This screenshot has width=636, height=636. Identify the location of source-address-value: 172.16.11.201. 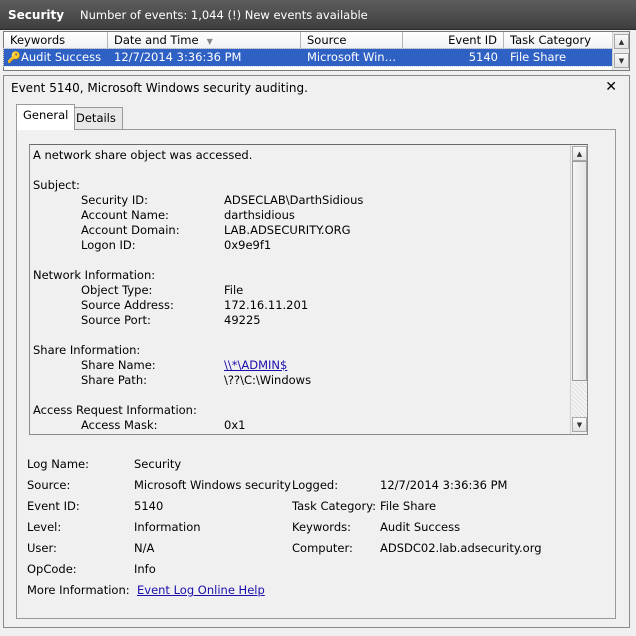
(266, 305).